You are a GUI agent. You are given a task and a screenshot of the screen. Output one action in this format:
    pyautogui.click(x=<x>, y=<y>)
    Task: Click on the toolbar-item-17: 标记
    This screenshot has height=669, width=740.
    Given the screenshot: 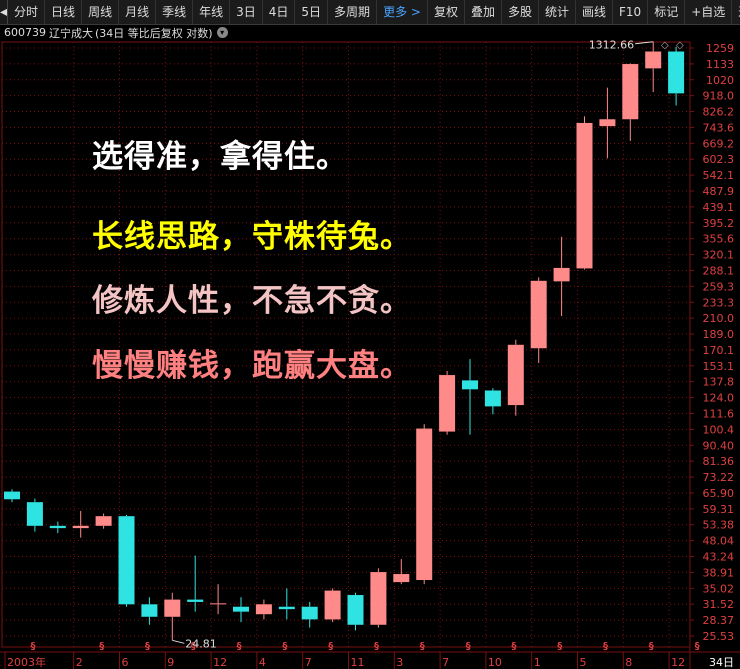 What is the action you would take?
    pyautogui.click(x=667, y=12)
    